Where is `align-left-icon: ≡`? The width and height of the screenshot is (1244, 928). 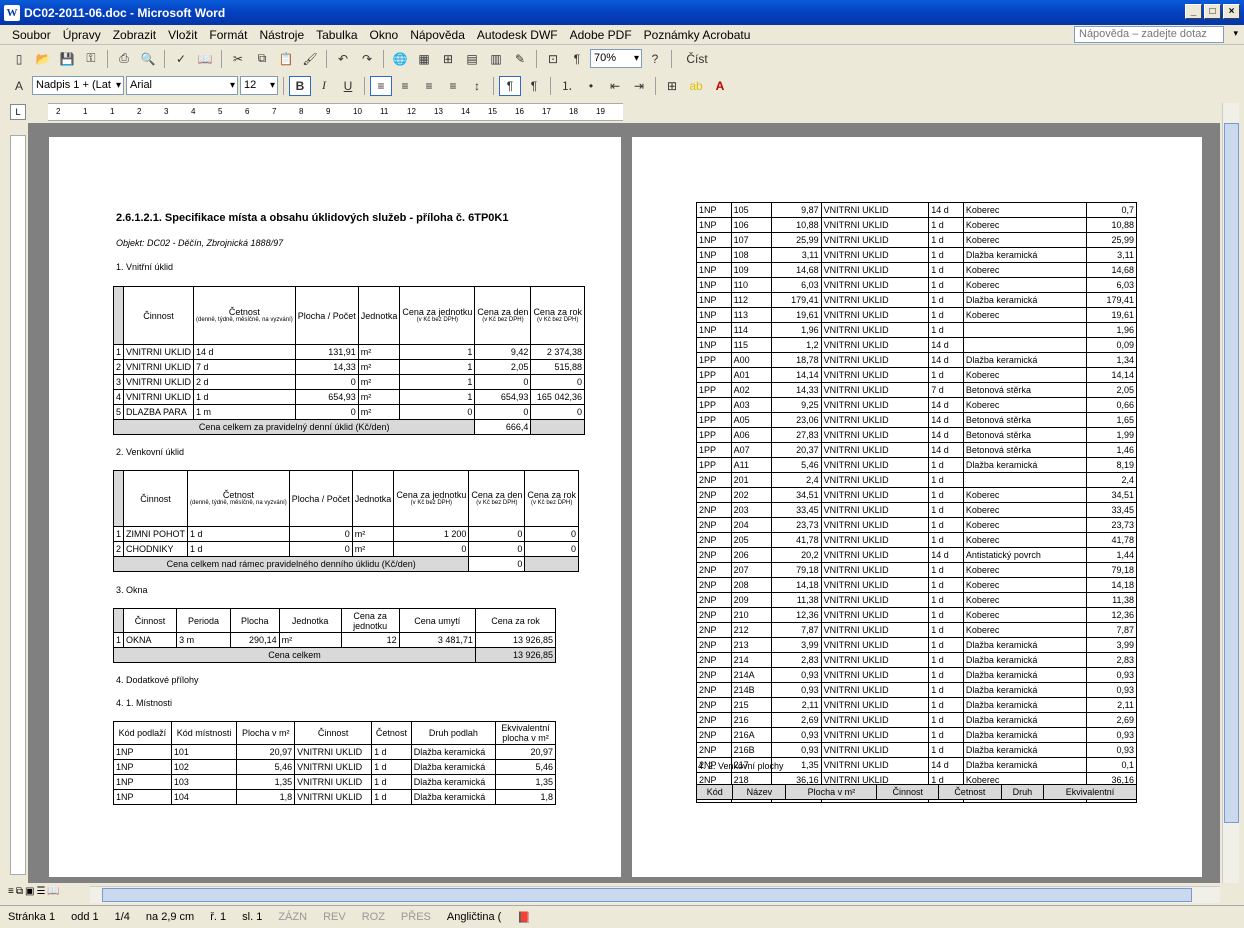 align-left-icon: ≡ is located at coordinates (381, 85).